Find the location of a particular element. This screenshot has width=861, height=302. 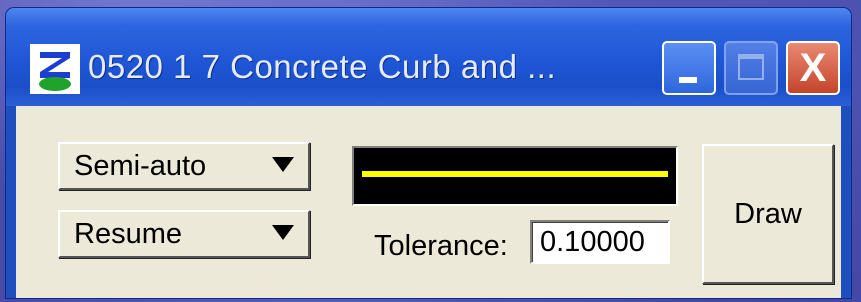

close-button: X is located at coordinates (813, 68).